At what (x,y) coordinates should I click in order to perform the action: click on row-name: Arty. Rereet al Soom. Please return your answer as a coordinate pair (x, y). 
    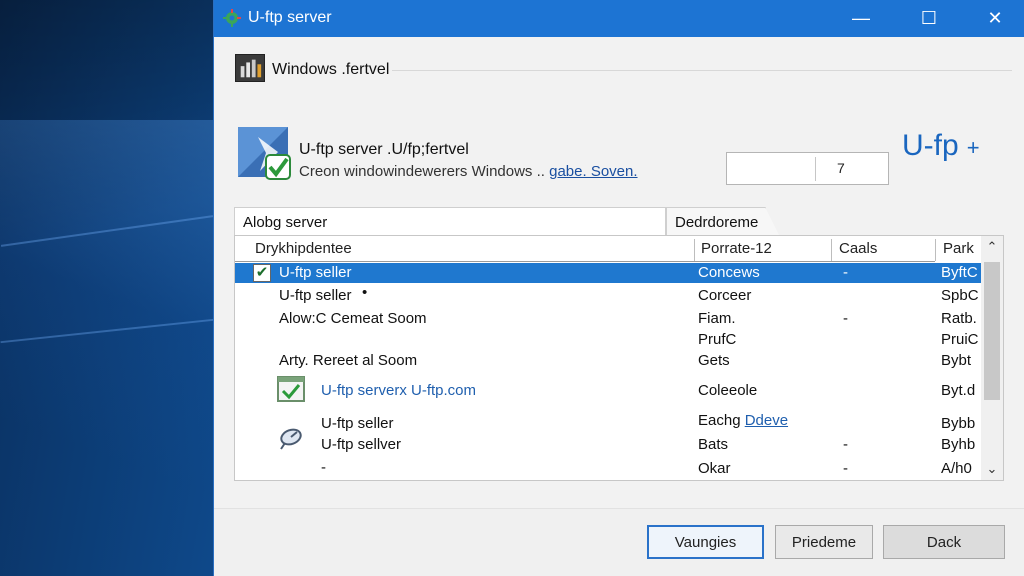
    Looking at the image, I should click on (348, 360).